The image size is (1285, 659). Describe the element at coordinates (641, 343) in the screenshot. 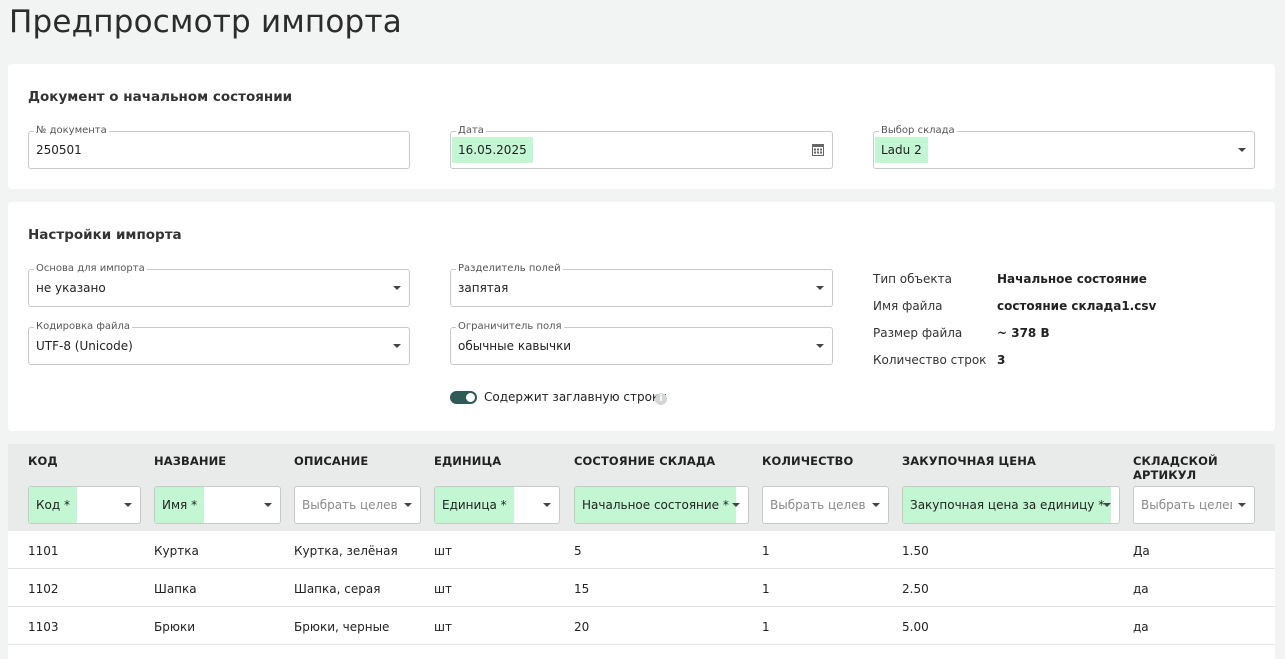

I see `field-delimiter-select: Ограничитель поля обычные кавычки` at that location.